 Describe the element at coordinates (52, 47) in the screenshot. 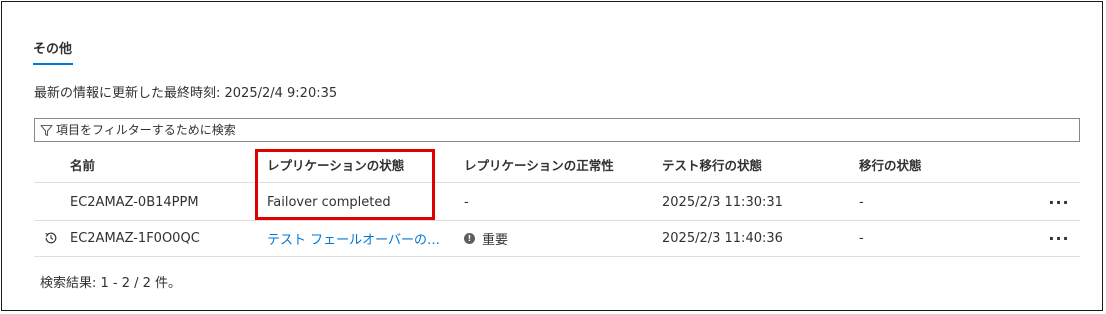

I see `tab-other: その他` at that location.